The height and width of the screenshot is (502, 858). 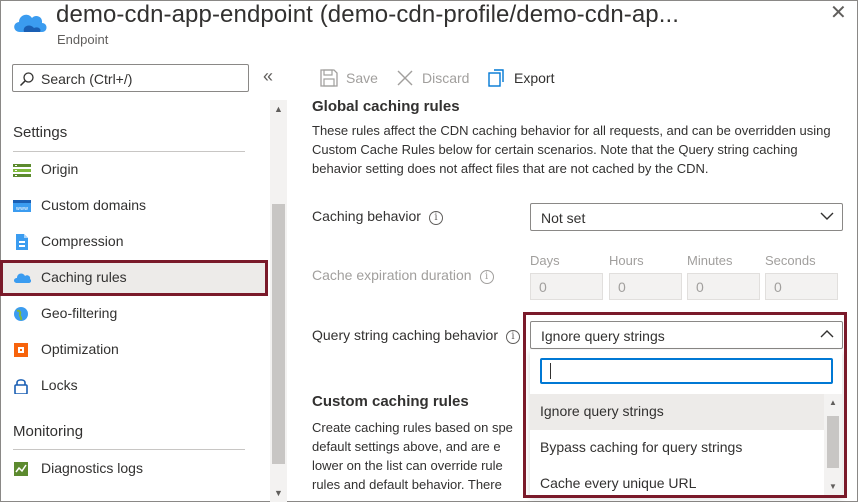 I want to click on global-caching-title: Global caching rules, so click(x=386, y=106).